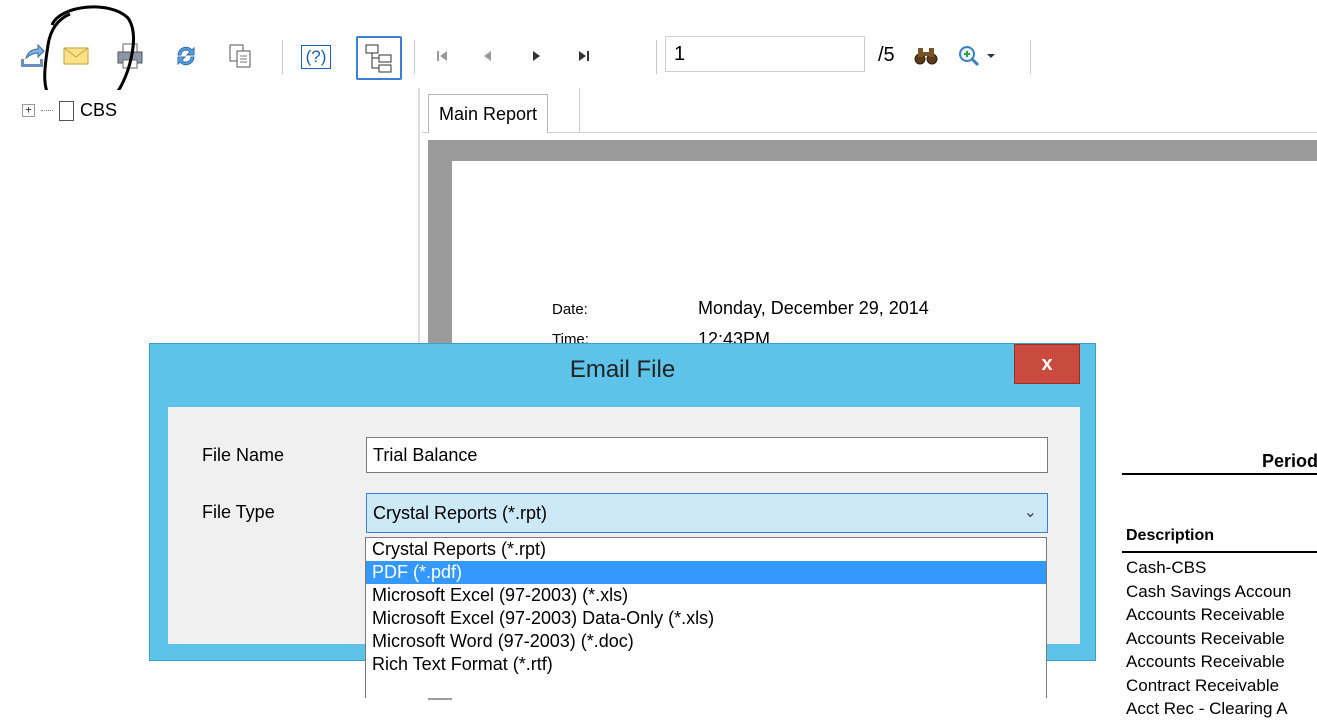  What do you see at coordinates (886, 55) in the screenshot?
I see `page-total: /5` at bounding box center [886, 55].